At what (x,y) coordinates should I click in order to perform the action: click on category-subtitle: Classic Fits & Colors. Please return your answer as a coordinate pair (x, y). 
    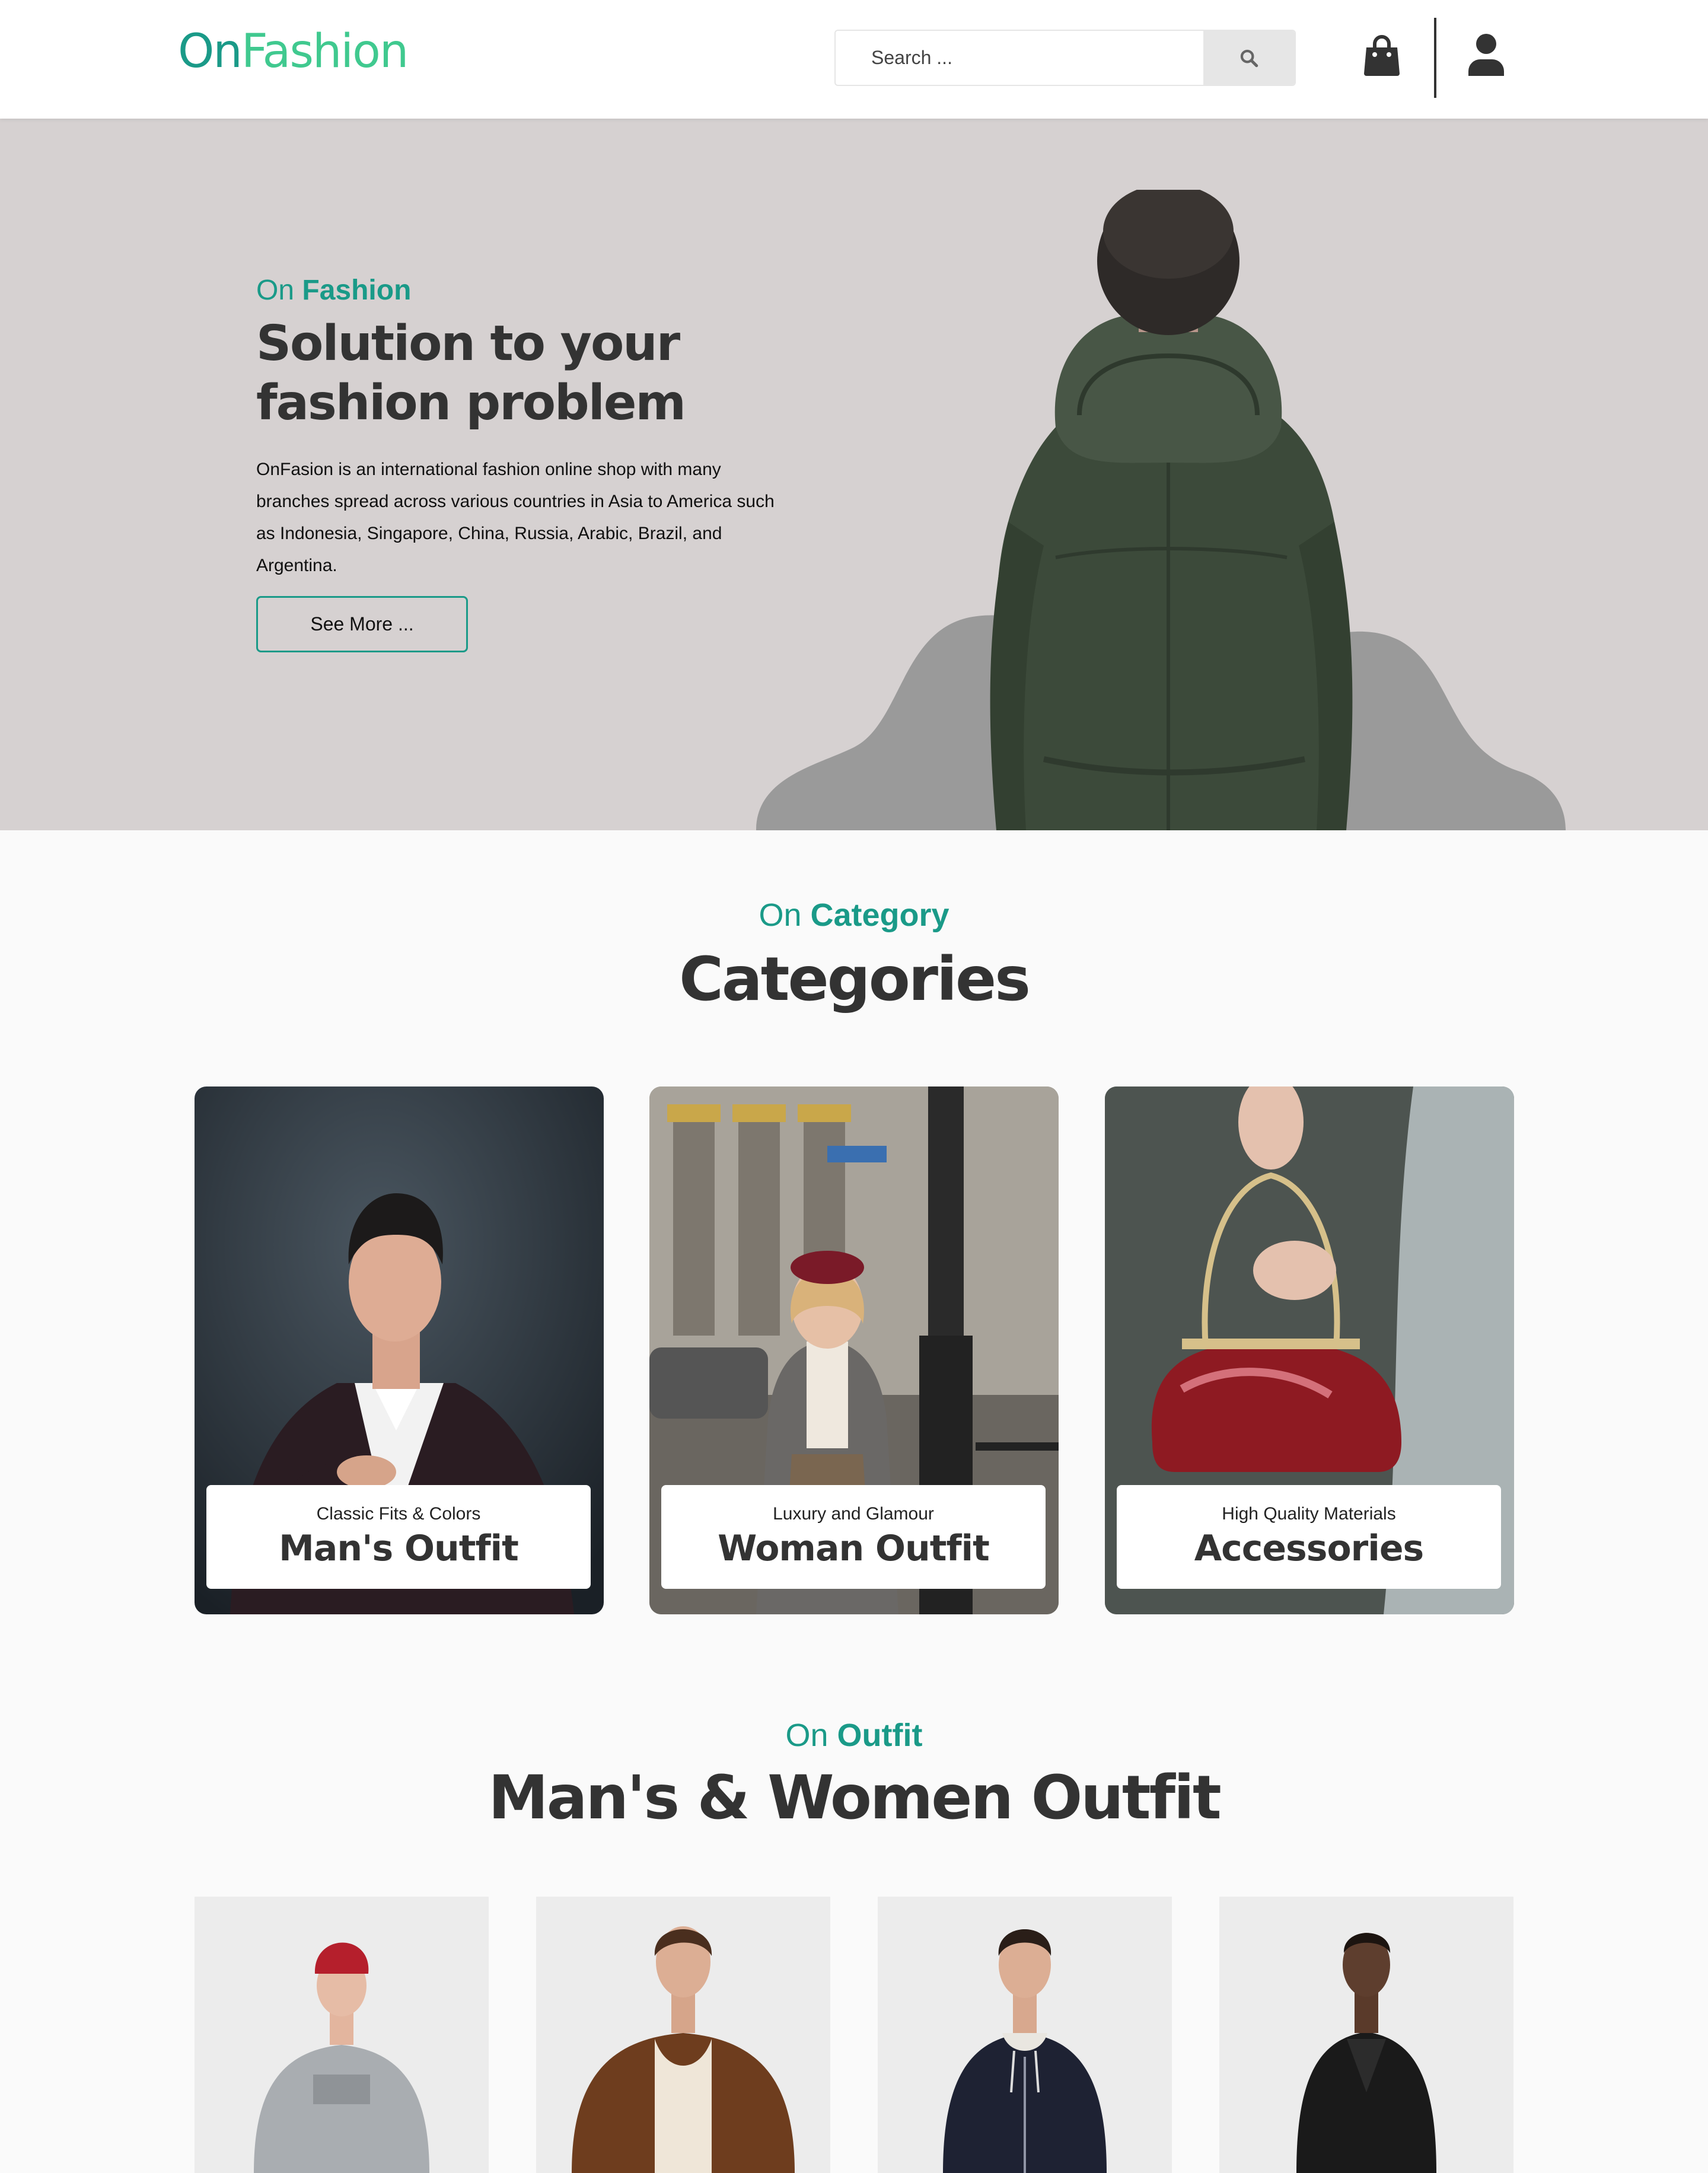
    Looking at the image, I should click on (399, 1514).